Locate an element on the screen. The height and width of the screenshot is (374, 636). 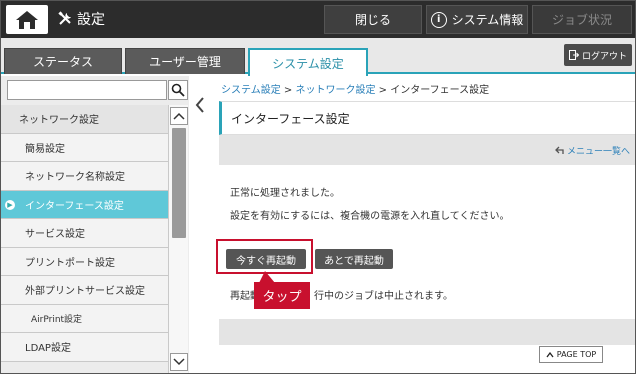
home-icon is located at coordinates (27, 20).